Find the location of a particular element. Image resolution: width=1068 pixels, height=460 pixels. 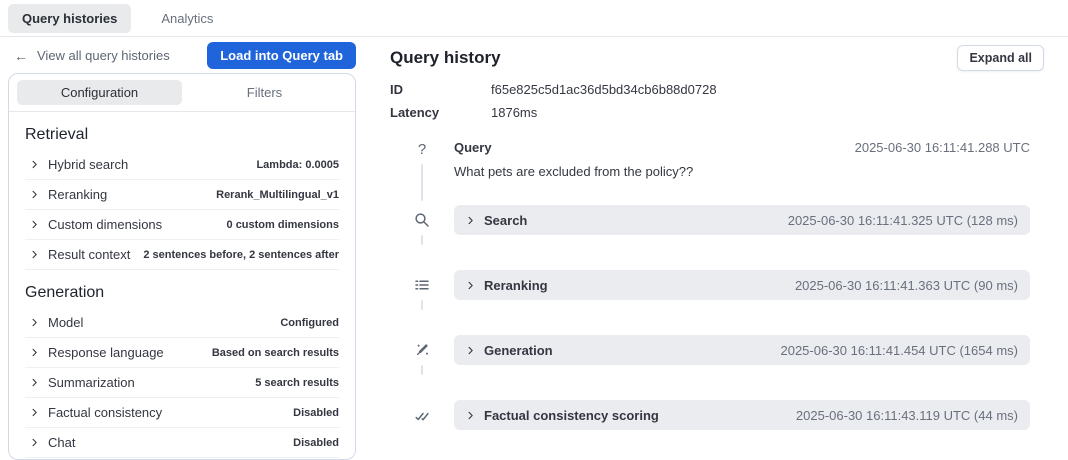

expand-all-button: Expand all is located at coordinates (1000, 58).